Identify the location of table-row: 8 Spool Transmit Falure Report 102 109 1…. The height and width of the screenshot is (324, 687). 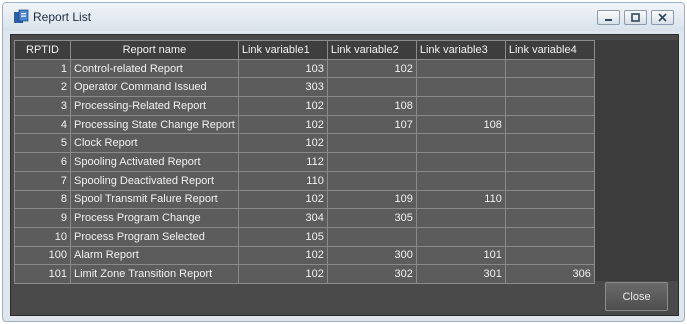
(304, 199).